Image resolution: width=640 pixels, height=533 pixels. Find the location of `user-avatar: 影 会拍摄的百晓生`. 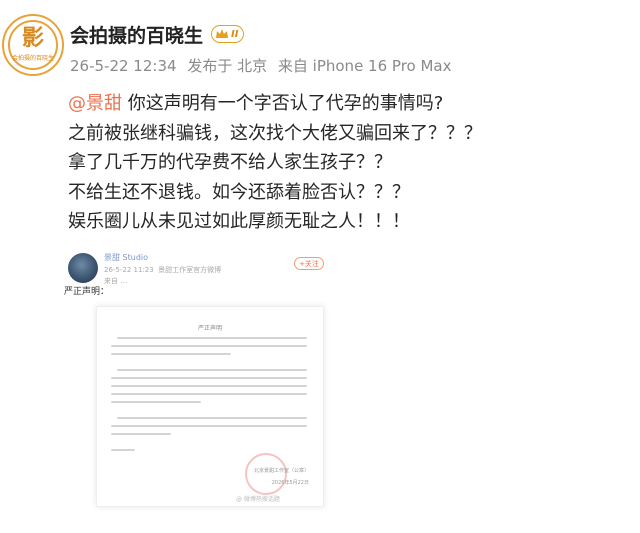

user-avatar: 影 会拍摄的百晓生 is located at coordinates (33, 45).